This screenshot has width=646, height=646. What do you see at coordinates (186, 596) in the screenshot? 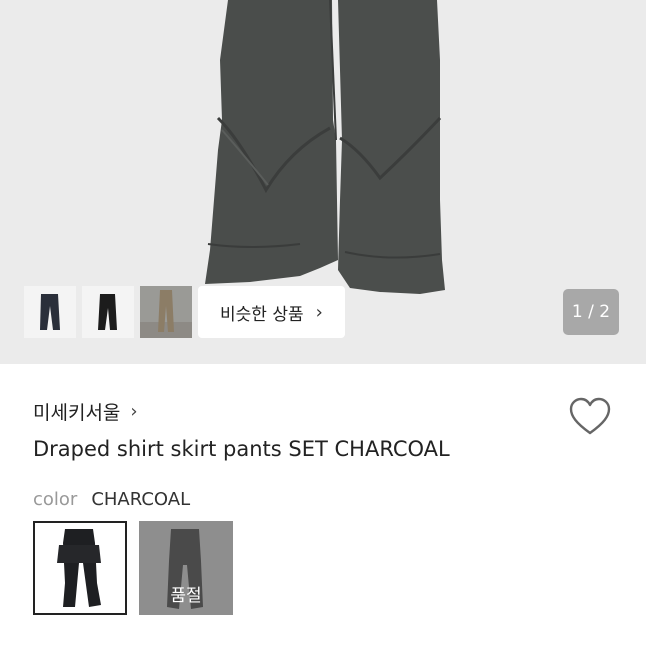
I see `soldout-label: 품절` at bounding box center [186, 596].